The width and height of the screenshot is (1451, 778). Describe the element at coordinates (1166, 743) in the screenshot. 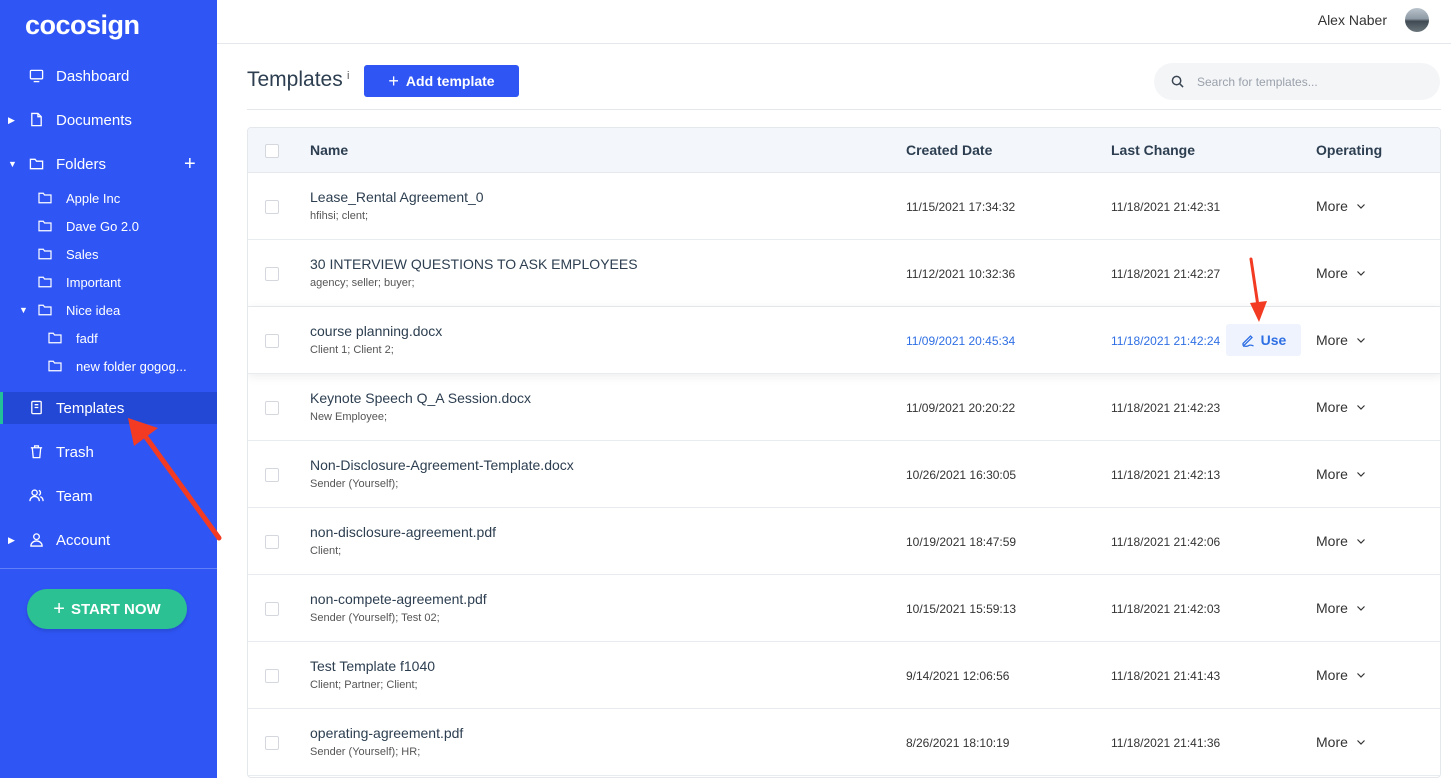

I see `last-change-date: 11/18/2021 21:41:36` at that location.